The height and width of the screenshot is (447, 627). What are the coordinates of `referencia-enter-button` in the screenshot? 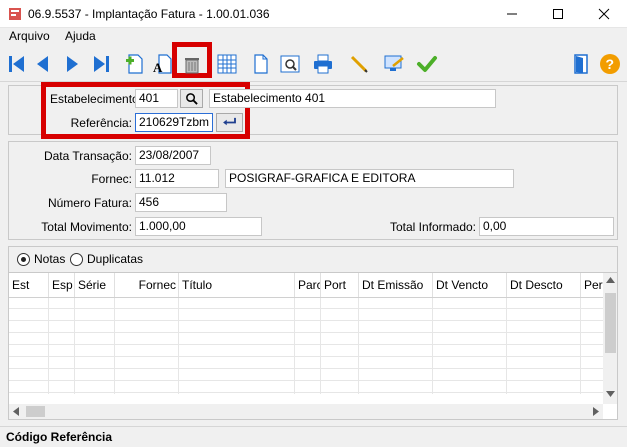 It's located at (229, 122).